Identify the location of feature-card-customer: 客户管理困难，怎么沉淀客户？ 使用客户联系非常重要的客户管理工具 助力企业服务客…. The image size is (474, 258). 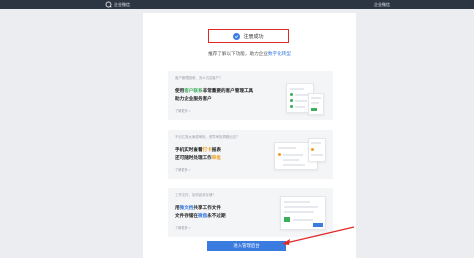
(250, 95).